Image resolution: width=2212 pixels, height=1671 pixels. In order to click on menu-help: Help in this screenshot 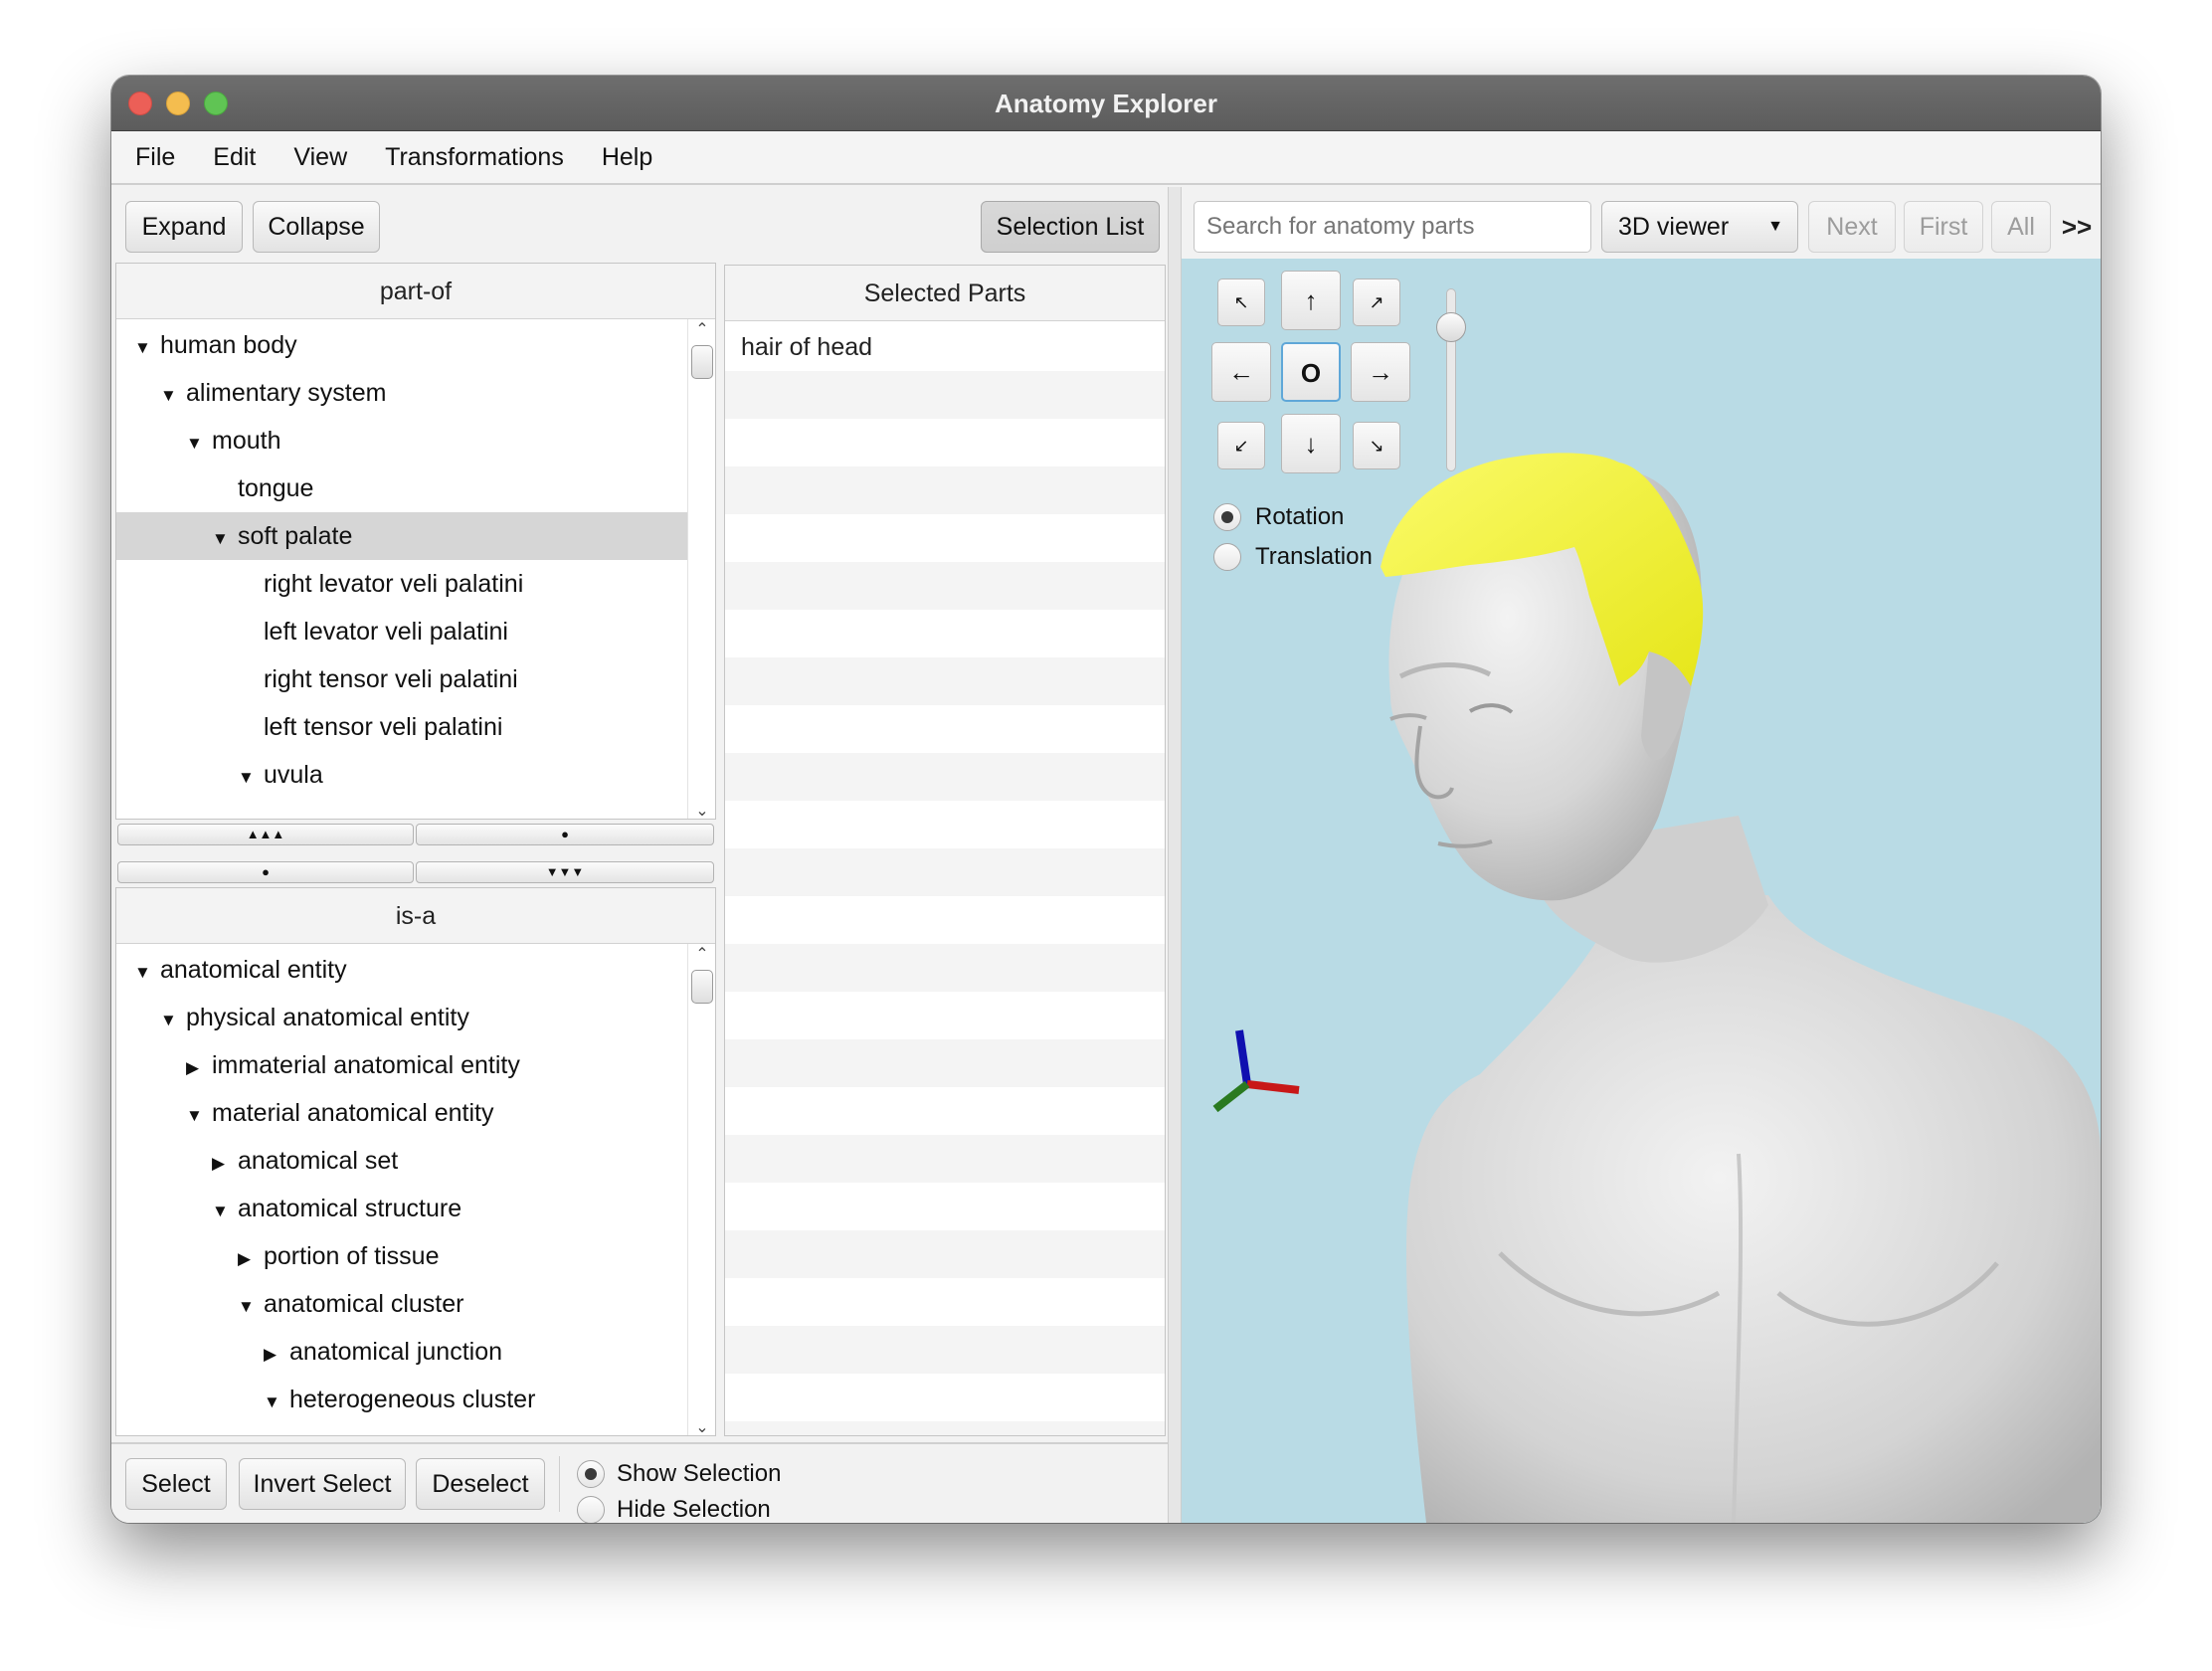, I will do `click(627, 157)`.